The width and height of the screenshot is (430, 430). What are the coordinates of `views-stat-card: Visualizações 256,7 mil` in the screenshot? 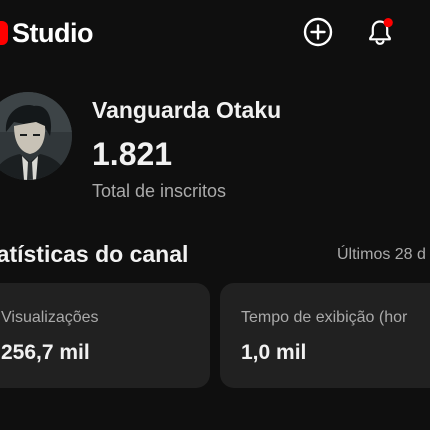 It's located at (105, 335).